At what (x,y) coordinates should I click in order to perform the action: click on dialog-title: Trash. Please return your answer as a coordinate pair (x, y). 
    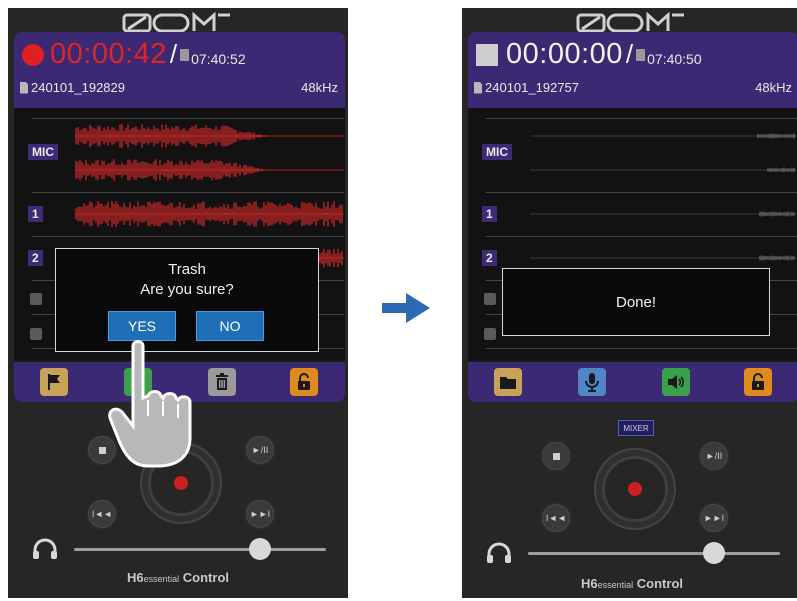
    Looking at the image, I should click on (187, 269).